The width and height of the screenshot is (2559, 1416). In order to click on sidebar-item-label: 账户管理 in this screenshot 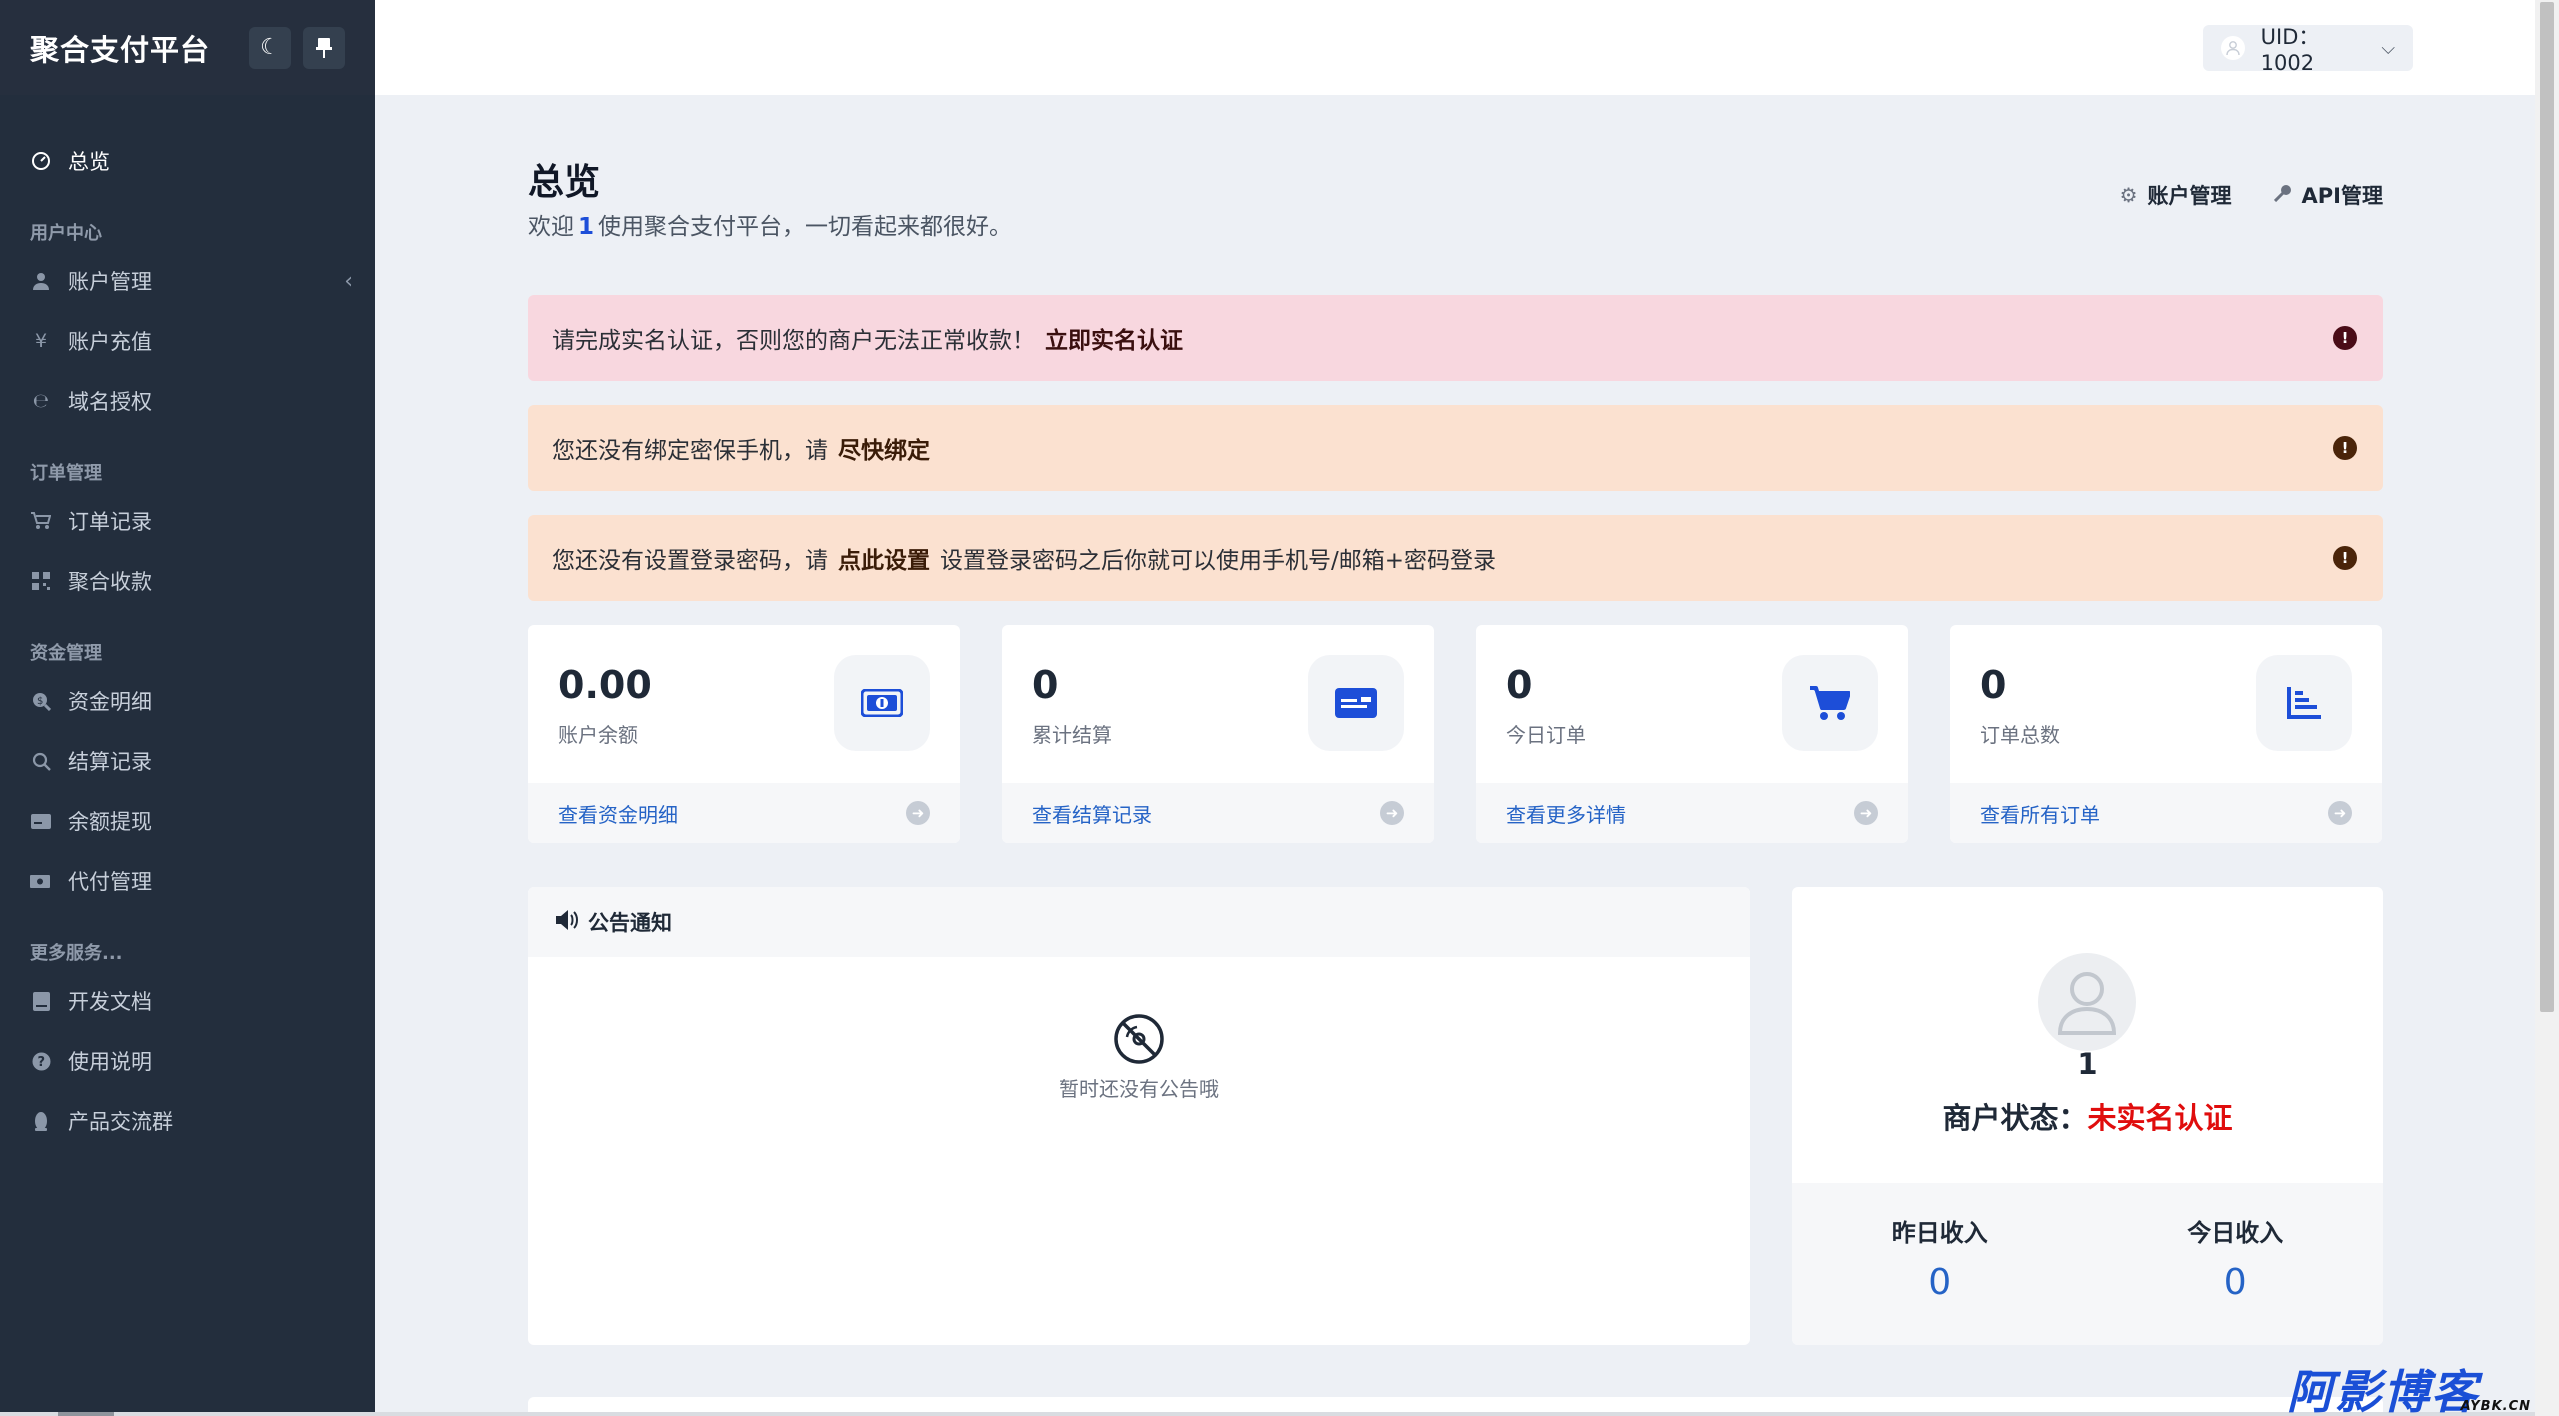, I will do `click(110, 282)`.